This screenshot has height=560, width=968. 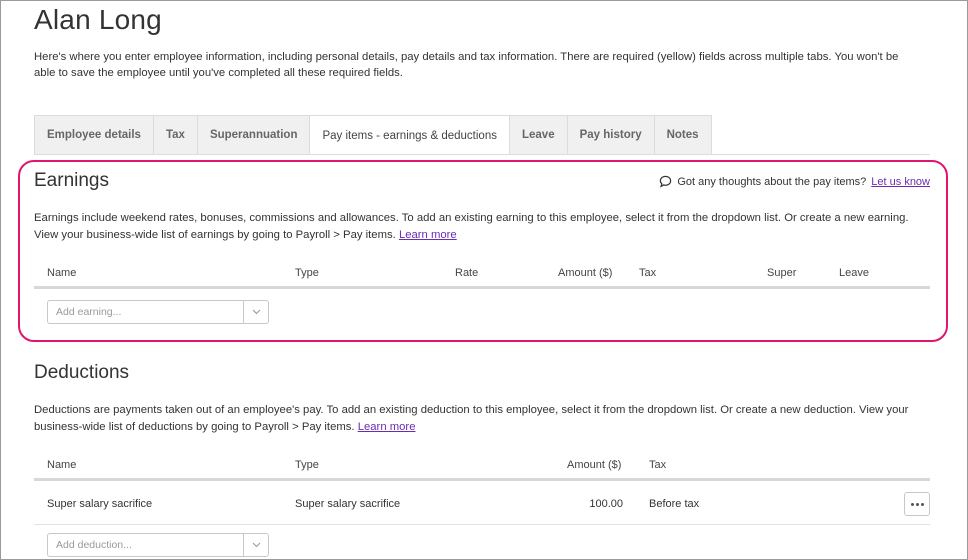 What do you see at coordinates (682, 135) in the screenshot?
I see `tab-notes: Notes` at bounding box center [682, 135].